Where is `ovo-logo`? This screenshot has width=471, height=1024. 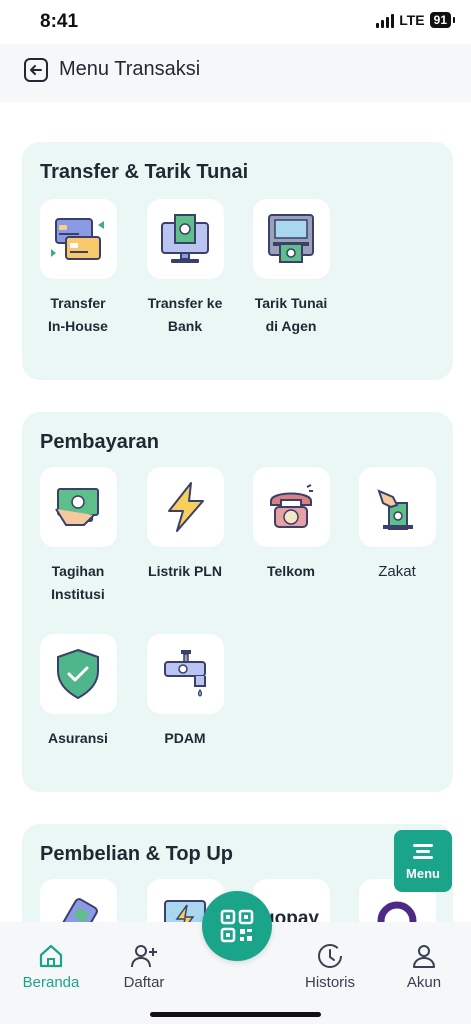 ovo-logo is located at coordinates (397, 911).